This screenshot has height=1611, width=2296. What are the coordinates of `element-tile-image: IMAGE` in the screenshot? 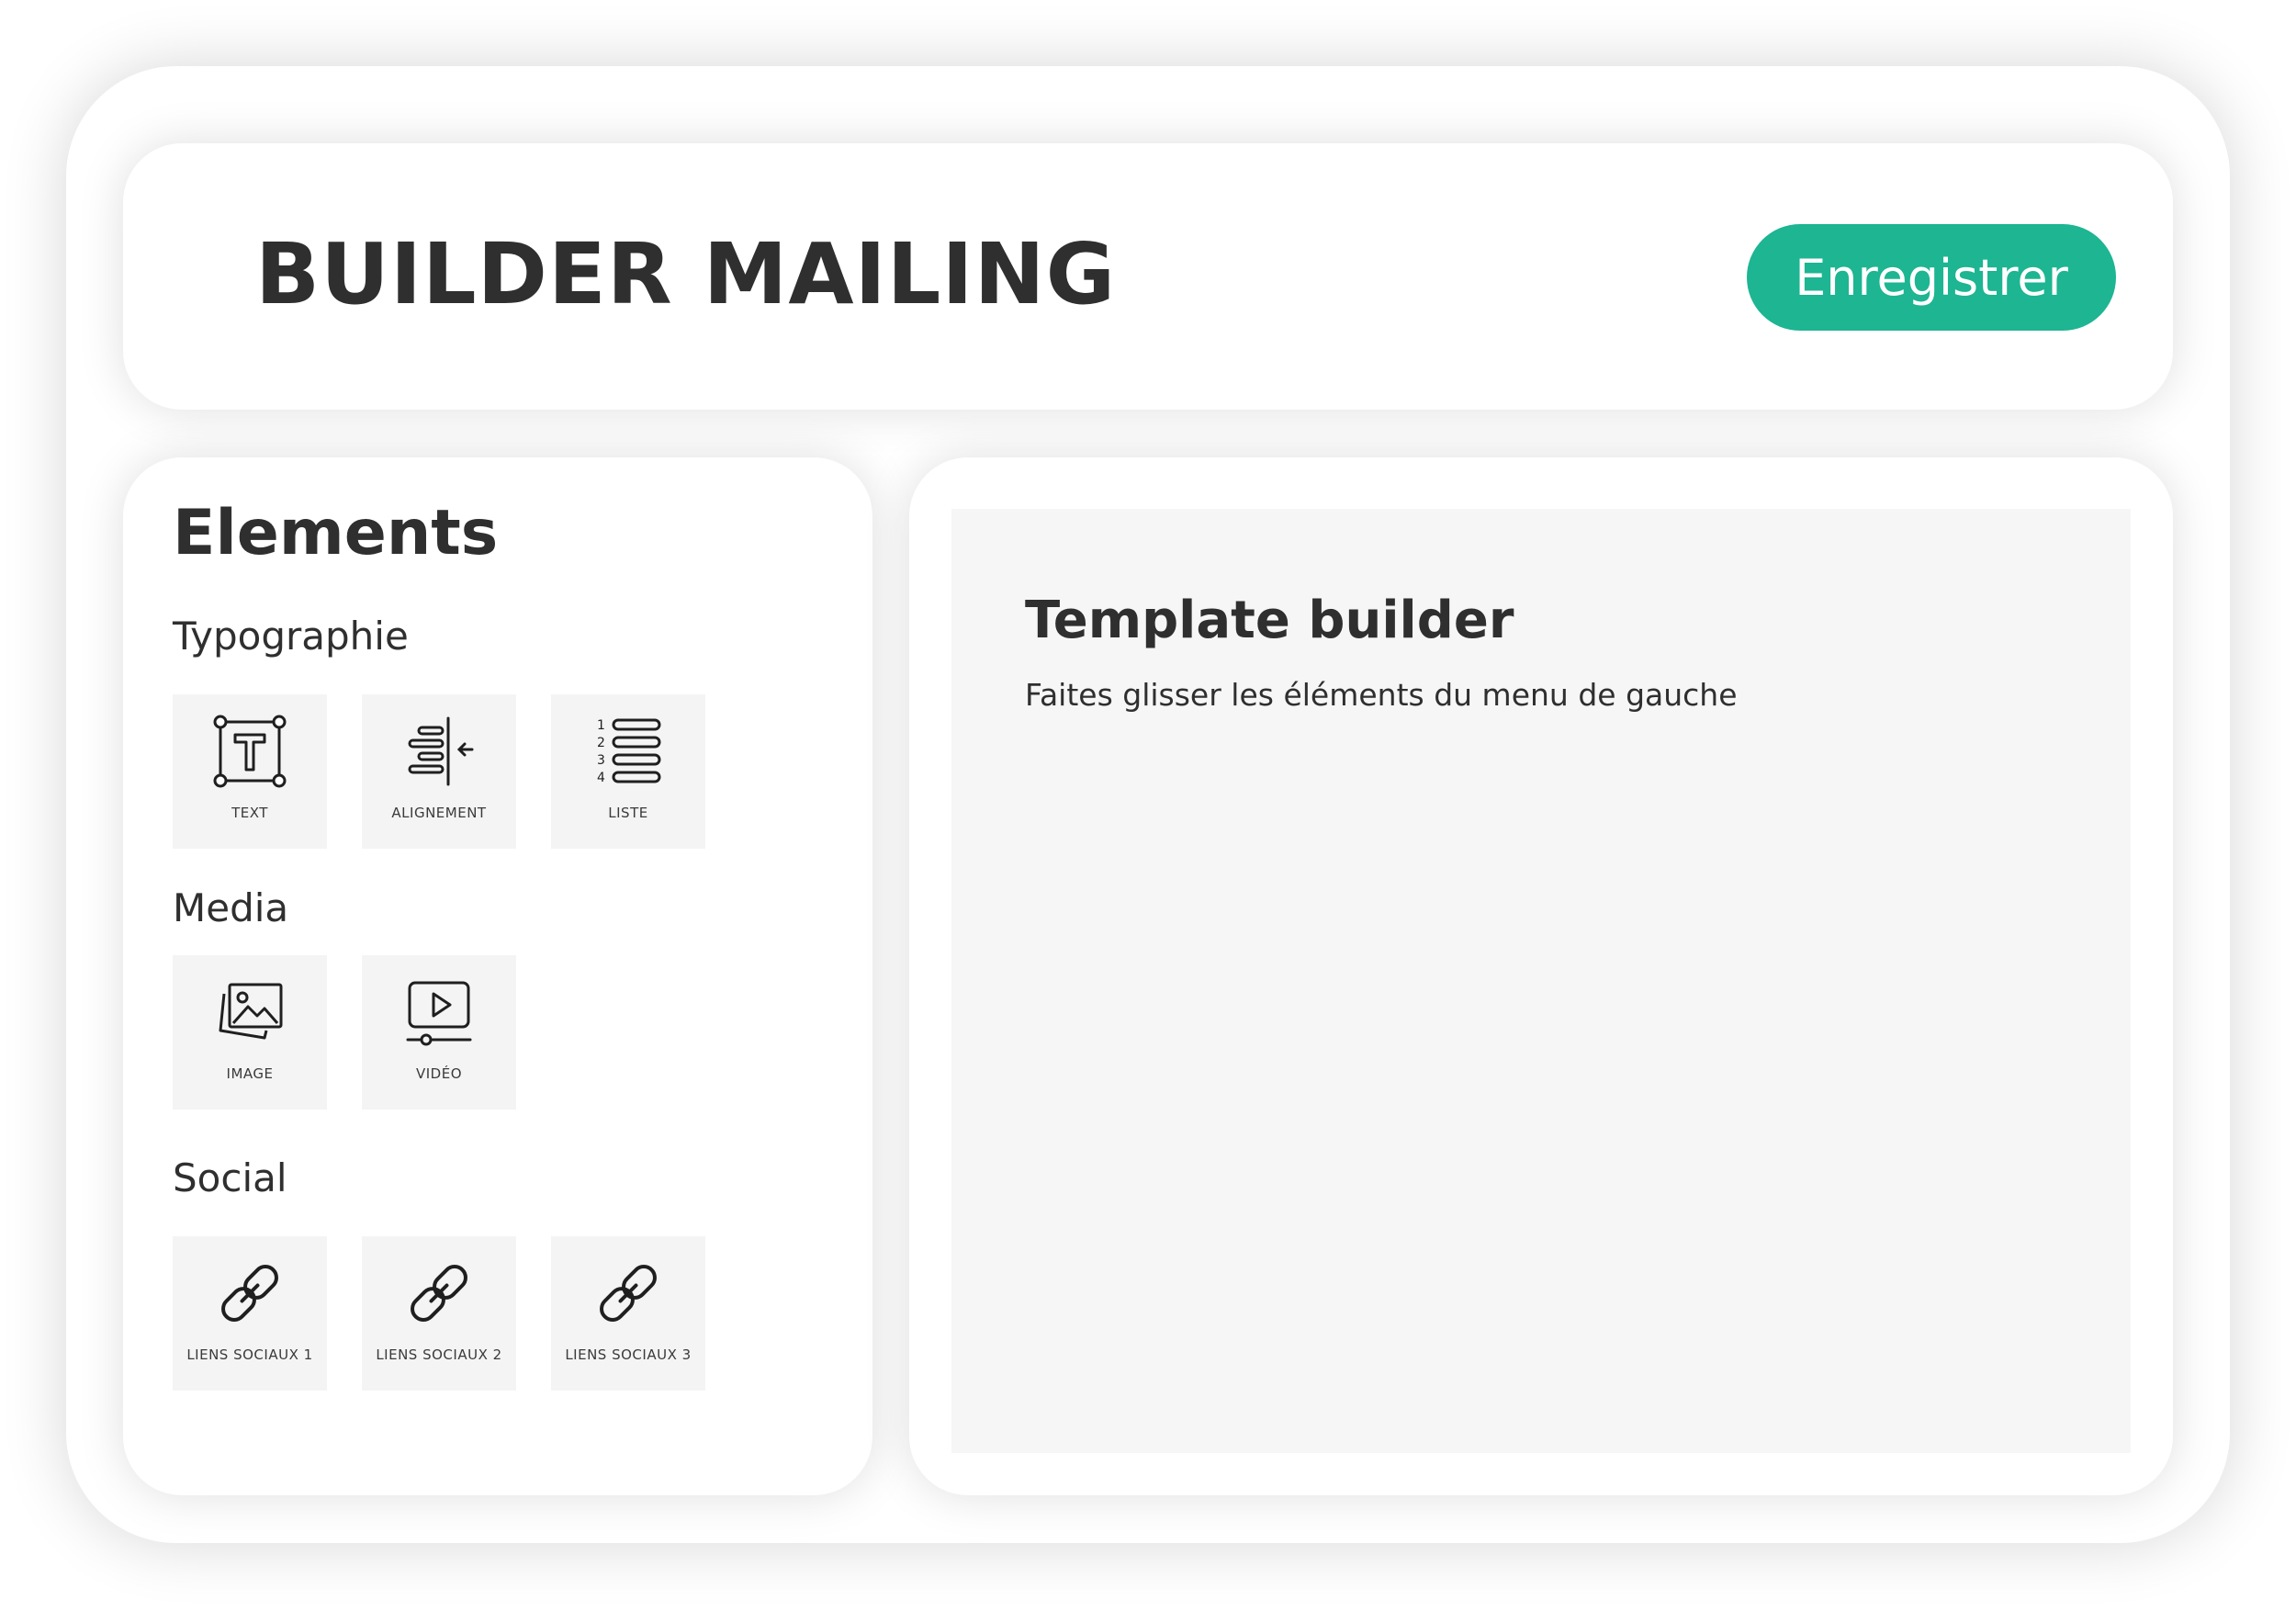 It's located at (250, 1032).